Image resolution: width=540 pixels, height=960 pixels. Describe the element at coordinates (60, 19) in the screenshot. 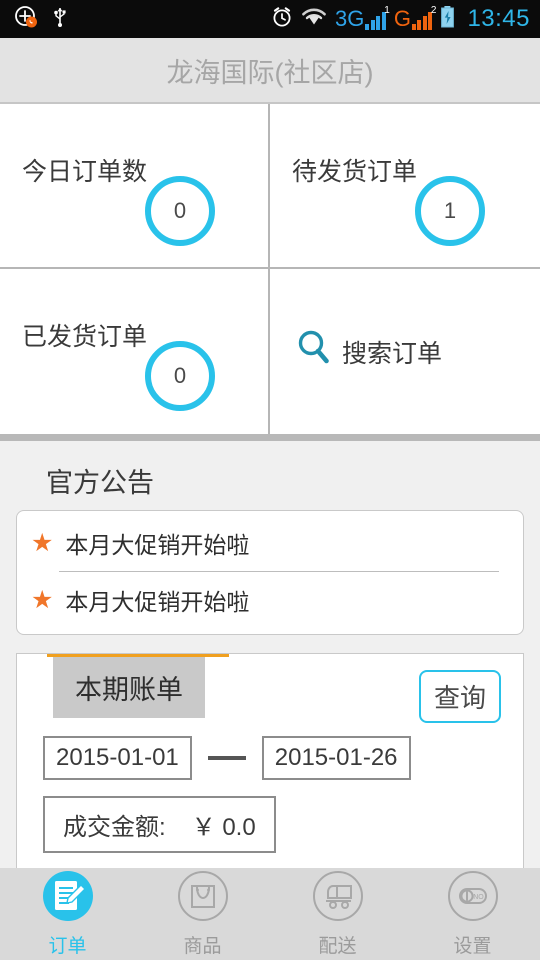

I see `usb-icon` at that location.